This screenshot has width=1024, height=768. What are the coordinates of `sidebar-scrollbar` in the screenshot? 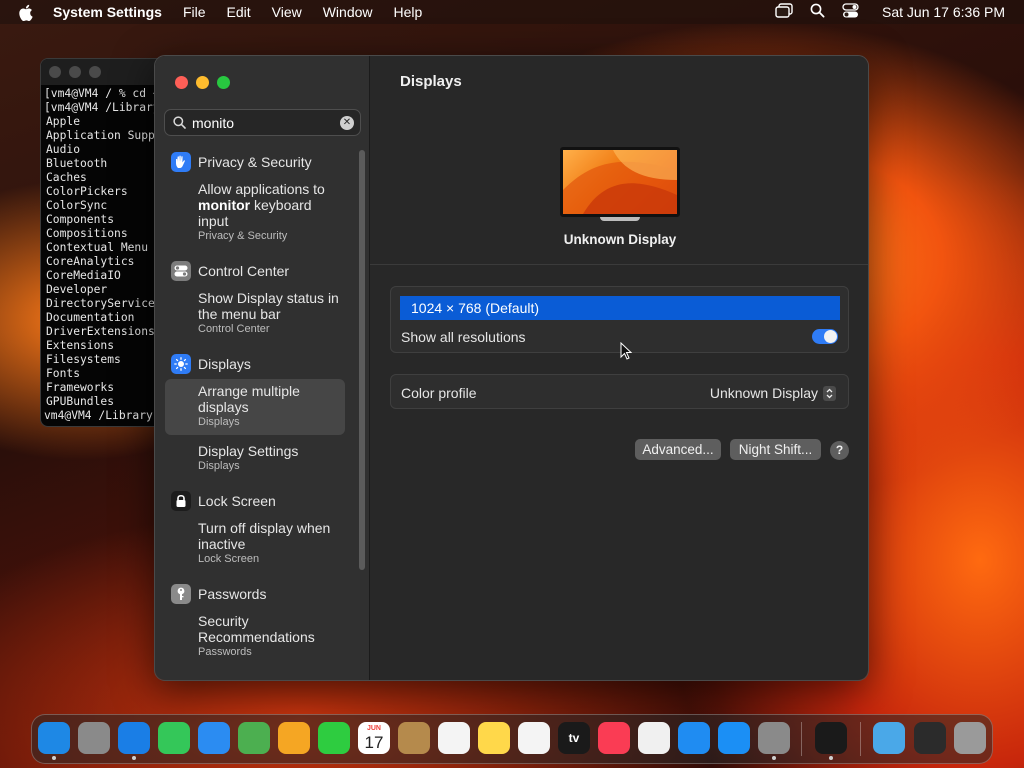 It's located at (362, 360).